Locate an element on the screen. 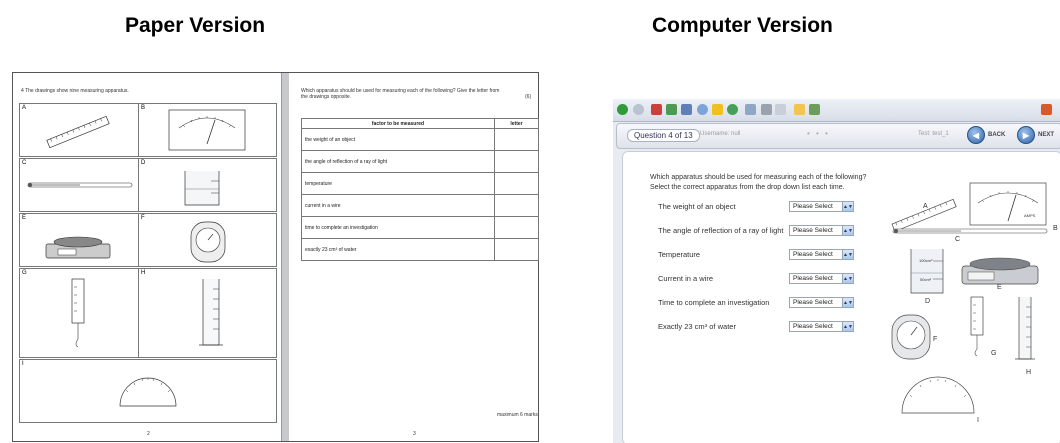 This screenshot has width=1060, height=443. apparatus-label-f: F is located at coordinates (935, 339).